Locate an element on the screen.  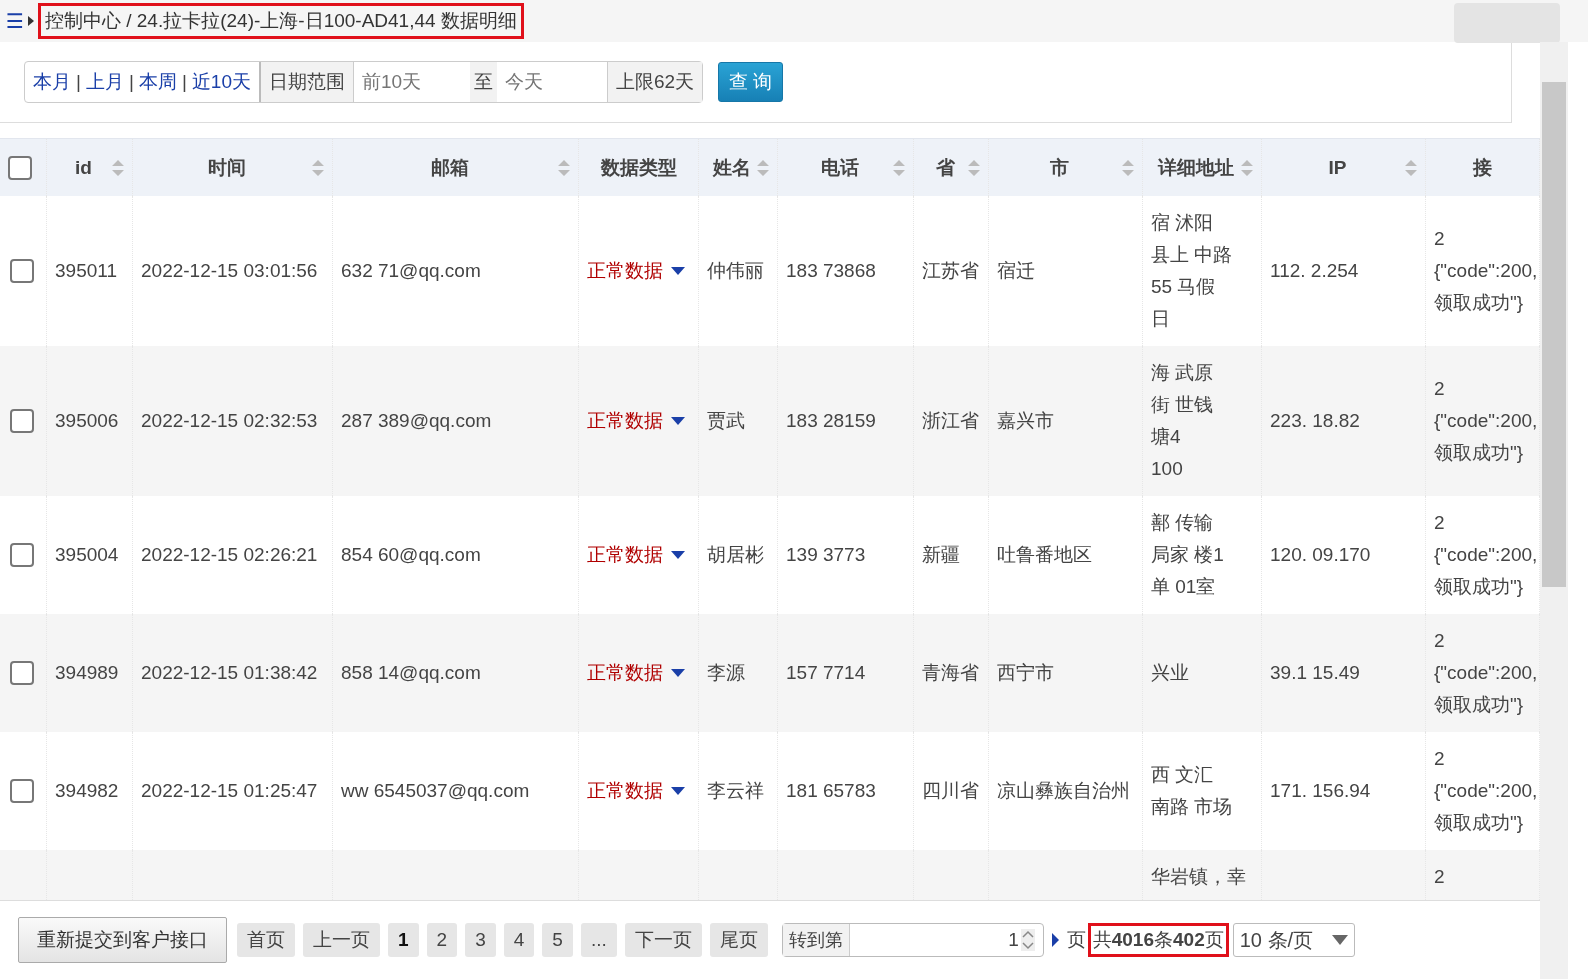
query-button: 查 询 is located at coordinates (751, 82).